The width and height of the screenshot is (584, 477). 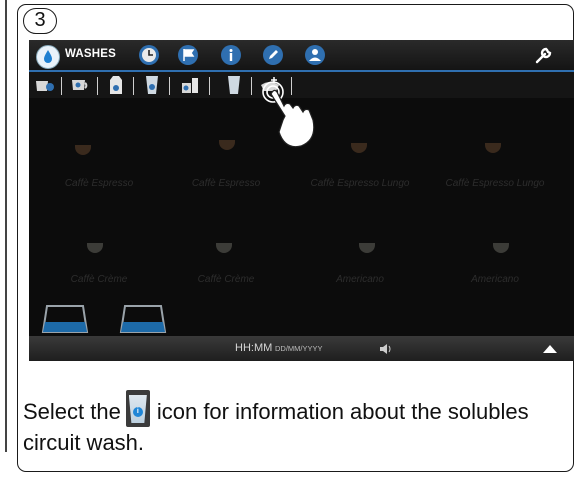 What do you see at coordinates (40, 21) in the screenshot?
I see `step-number-badge: 3` at bounding box center [40, 21].